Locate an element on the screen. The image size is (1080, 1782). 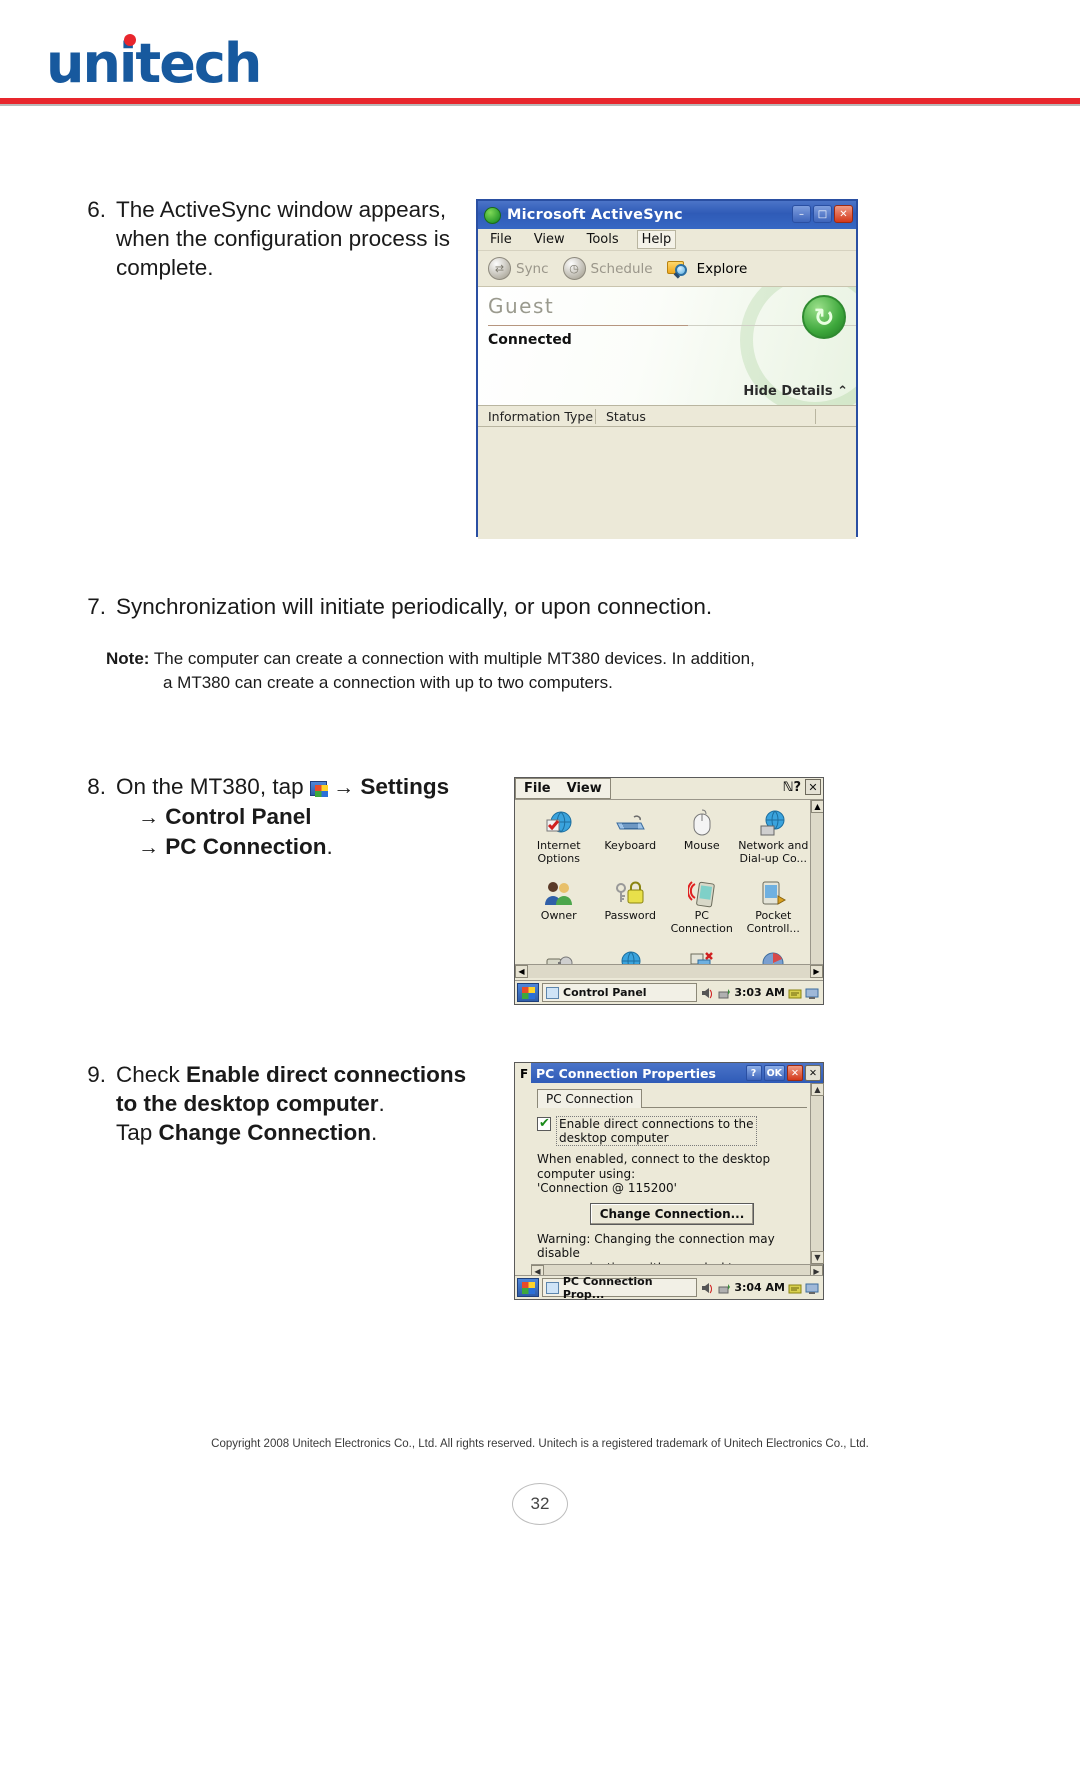
menu-item-help: Help is located at coordinates (656, 239).